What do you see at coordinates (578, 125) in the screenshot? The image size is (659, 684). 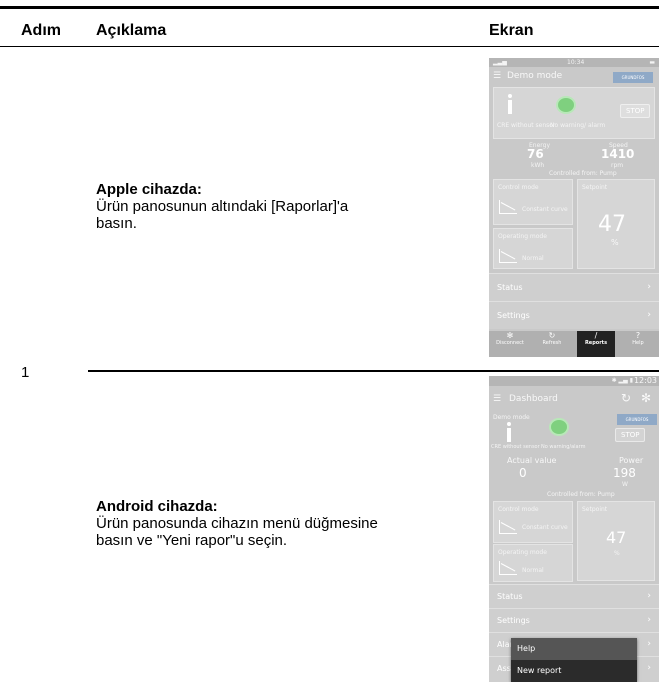 I see `warning-label: No warning/ alarm` at bounding box center [578, 125].